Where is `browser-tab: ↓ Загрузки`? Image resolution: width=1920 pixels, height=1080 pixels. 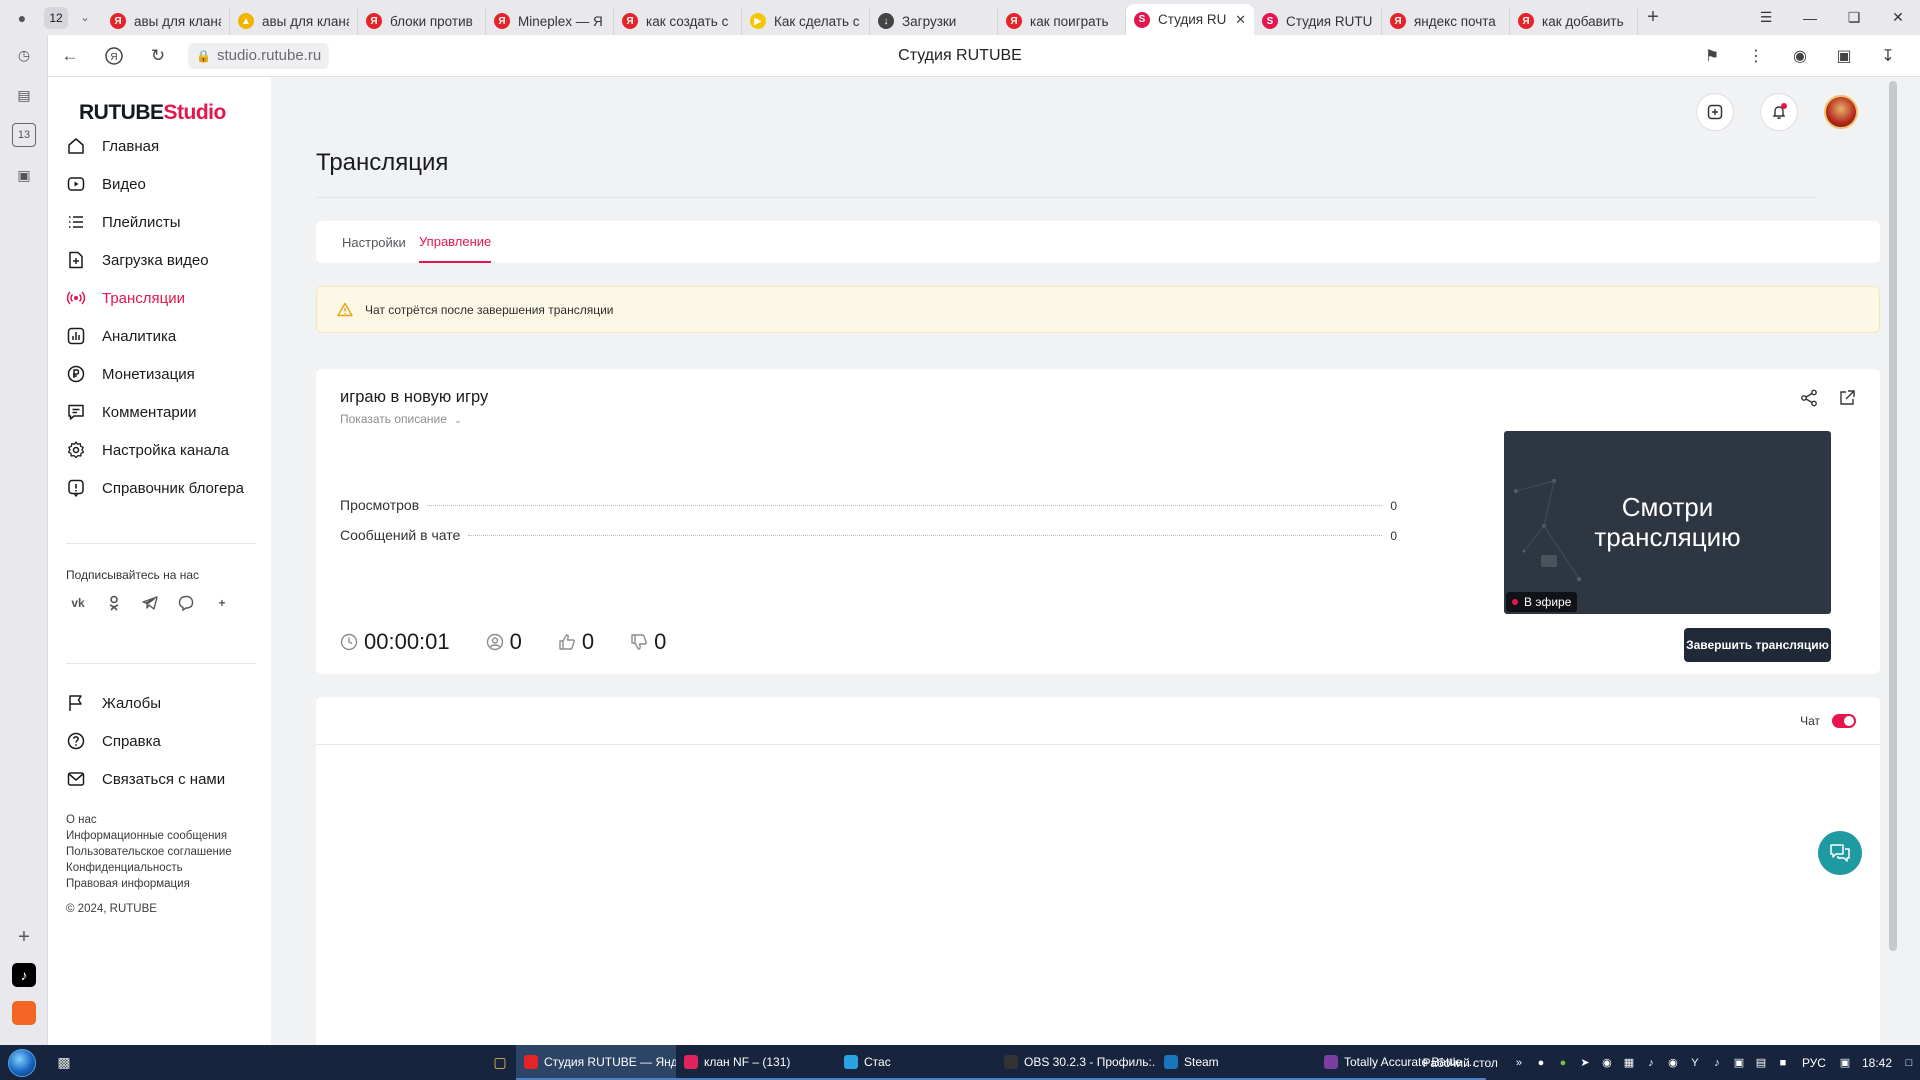 browser-tab: ↓ Загрузки is located at coordinates (934, 21).